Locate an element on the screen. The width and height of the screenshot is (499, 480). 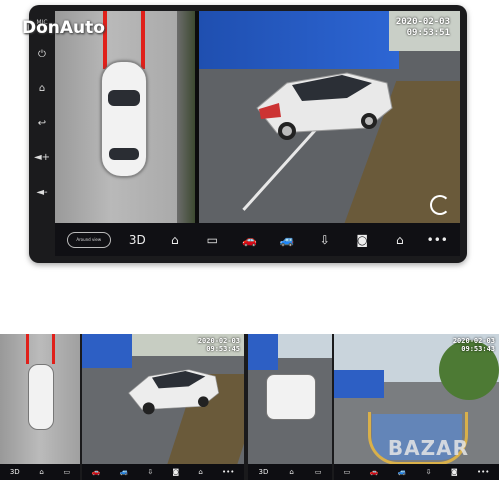
preview-rear-camera: 2020-02-03 09:53:43 BAZAR ▭ 🚗 🚙 ⇩ ◙ ••• is located at coordinates (416, 407).